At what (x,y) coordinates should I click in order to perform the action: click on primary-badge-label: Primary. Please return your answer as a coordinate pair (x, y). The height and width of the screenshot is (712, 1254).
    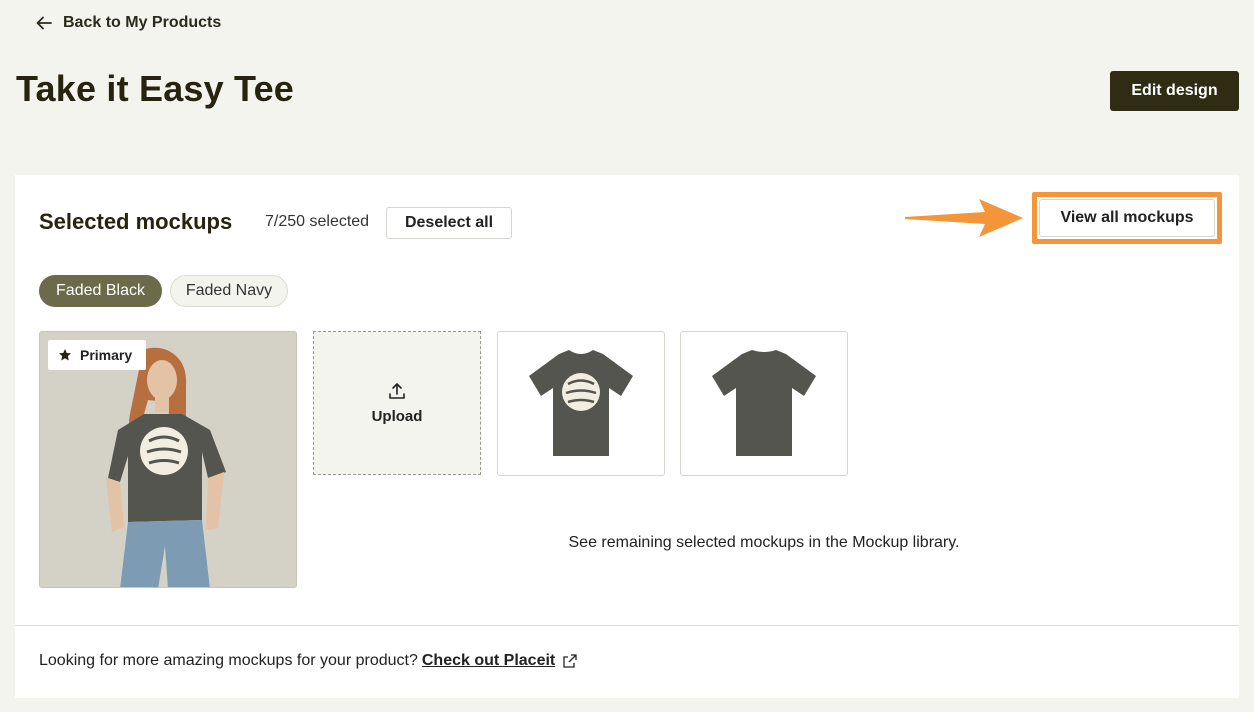
    Looking at the image, I should click on (106, 355).